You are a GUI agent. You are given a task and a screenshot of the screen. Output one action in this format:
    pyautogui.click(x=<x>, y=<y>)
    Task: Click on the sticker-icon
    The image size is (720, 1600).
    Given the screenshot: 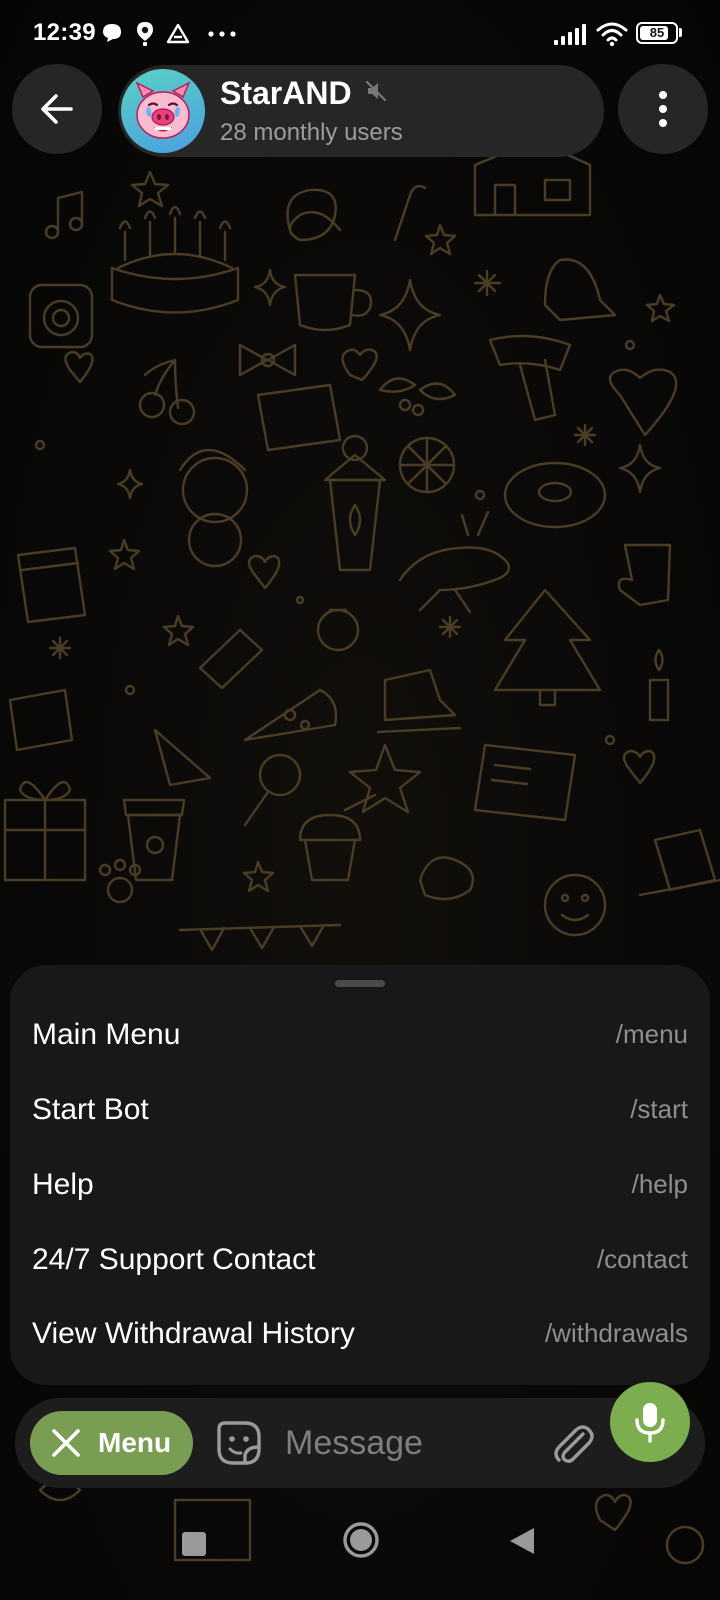 What is the action you would take?
    pyautogui.click(x=239, y=1443)
    